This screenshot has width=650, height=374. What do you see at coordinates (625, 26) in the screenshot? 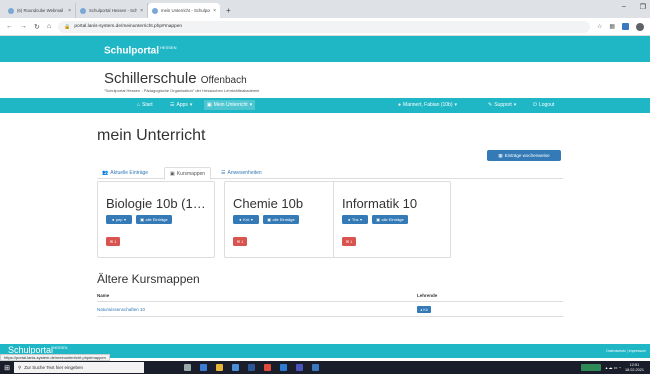
I see `extension-blue-icon` at bounding box center [625, 26].